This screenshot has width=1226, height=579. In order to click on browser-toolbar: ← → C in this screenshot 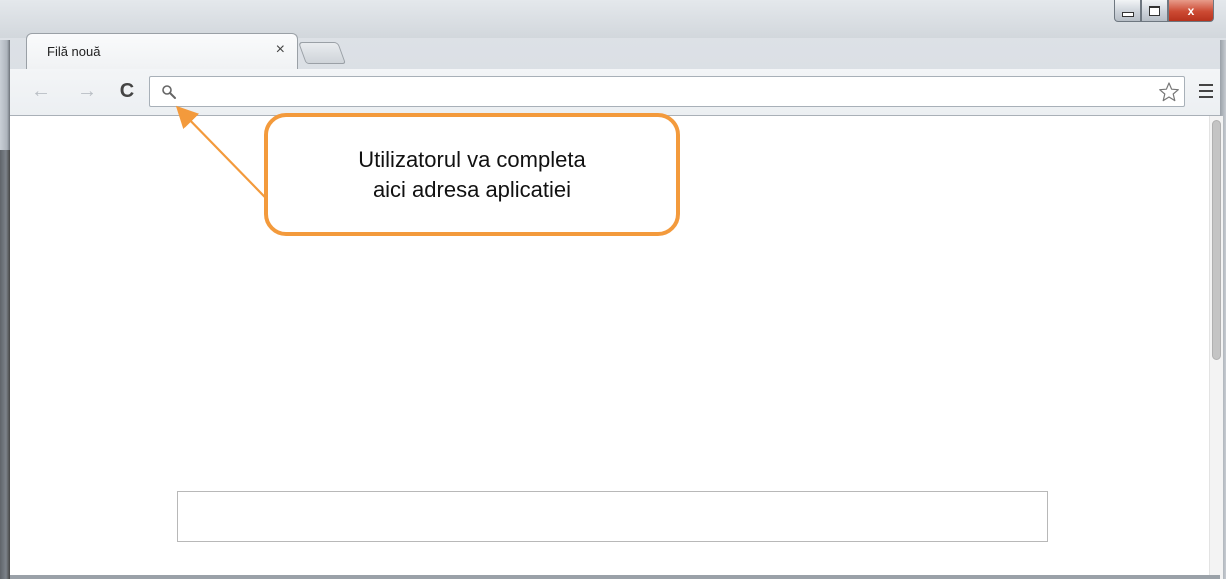, I will do `click(615, 92)`.